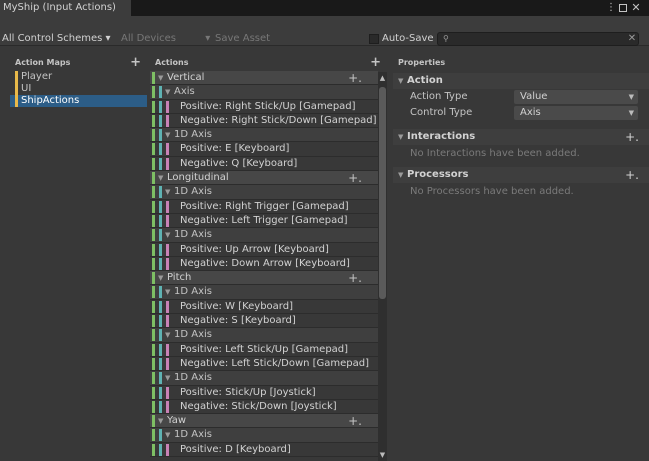 This screenshot has width=649, height=461. I want to click on window-tab: MyShip (Input Actions), so click(65, 8).